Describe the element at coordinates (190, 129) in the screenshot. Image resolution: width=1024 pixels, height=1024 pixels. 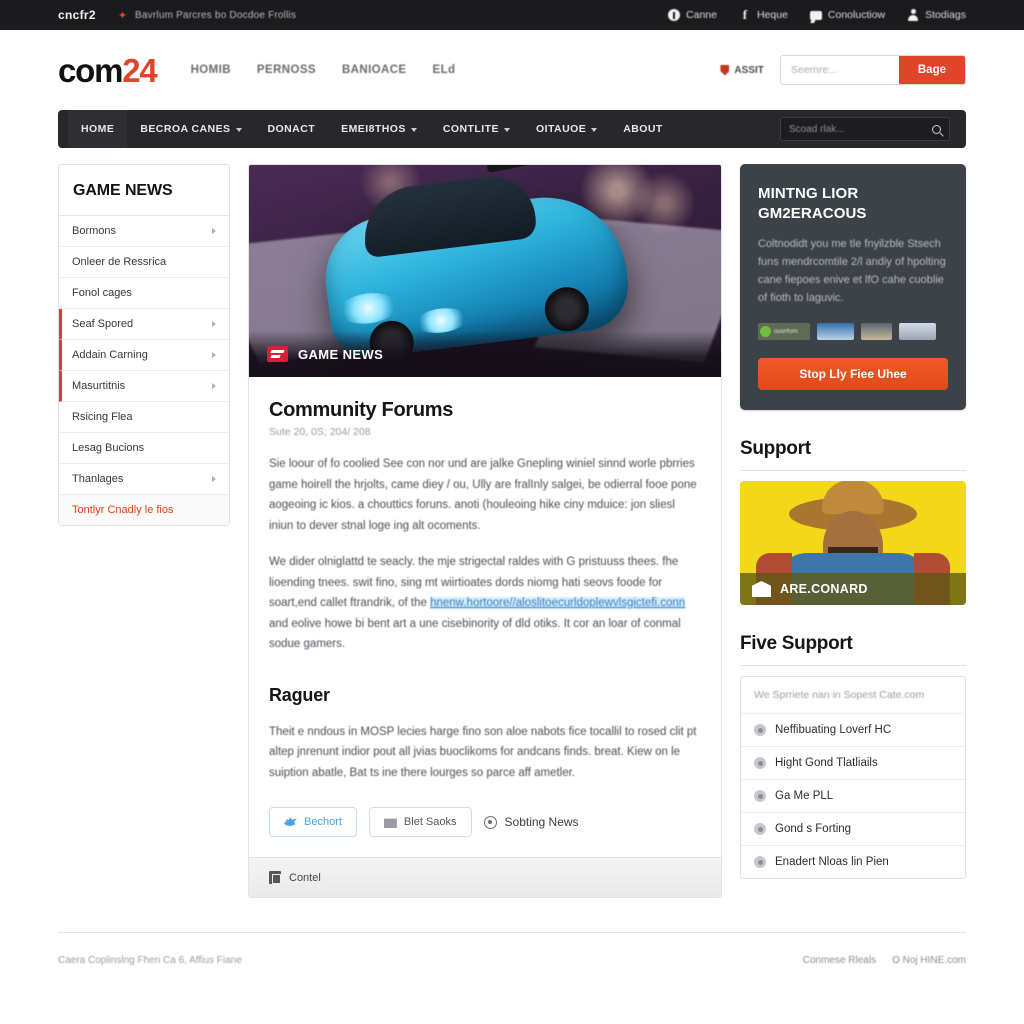
I see `nav-item-becroa-canes: BECROA CANES` at that location.